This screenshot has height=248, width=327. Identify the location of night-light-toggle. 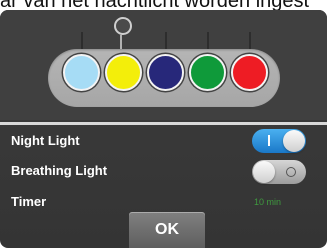
(279, 141).